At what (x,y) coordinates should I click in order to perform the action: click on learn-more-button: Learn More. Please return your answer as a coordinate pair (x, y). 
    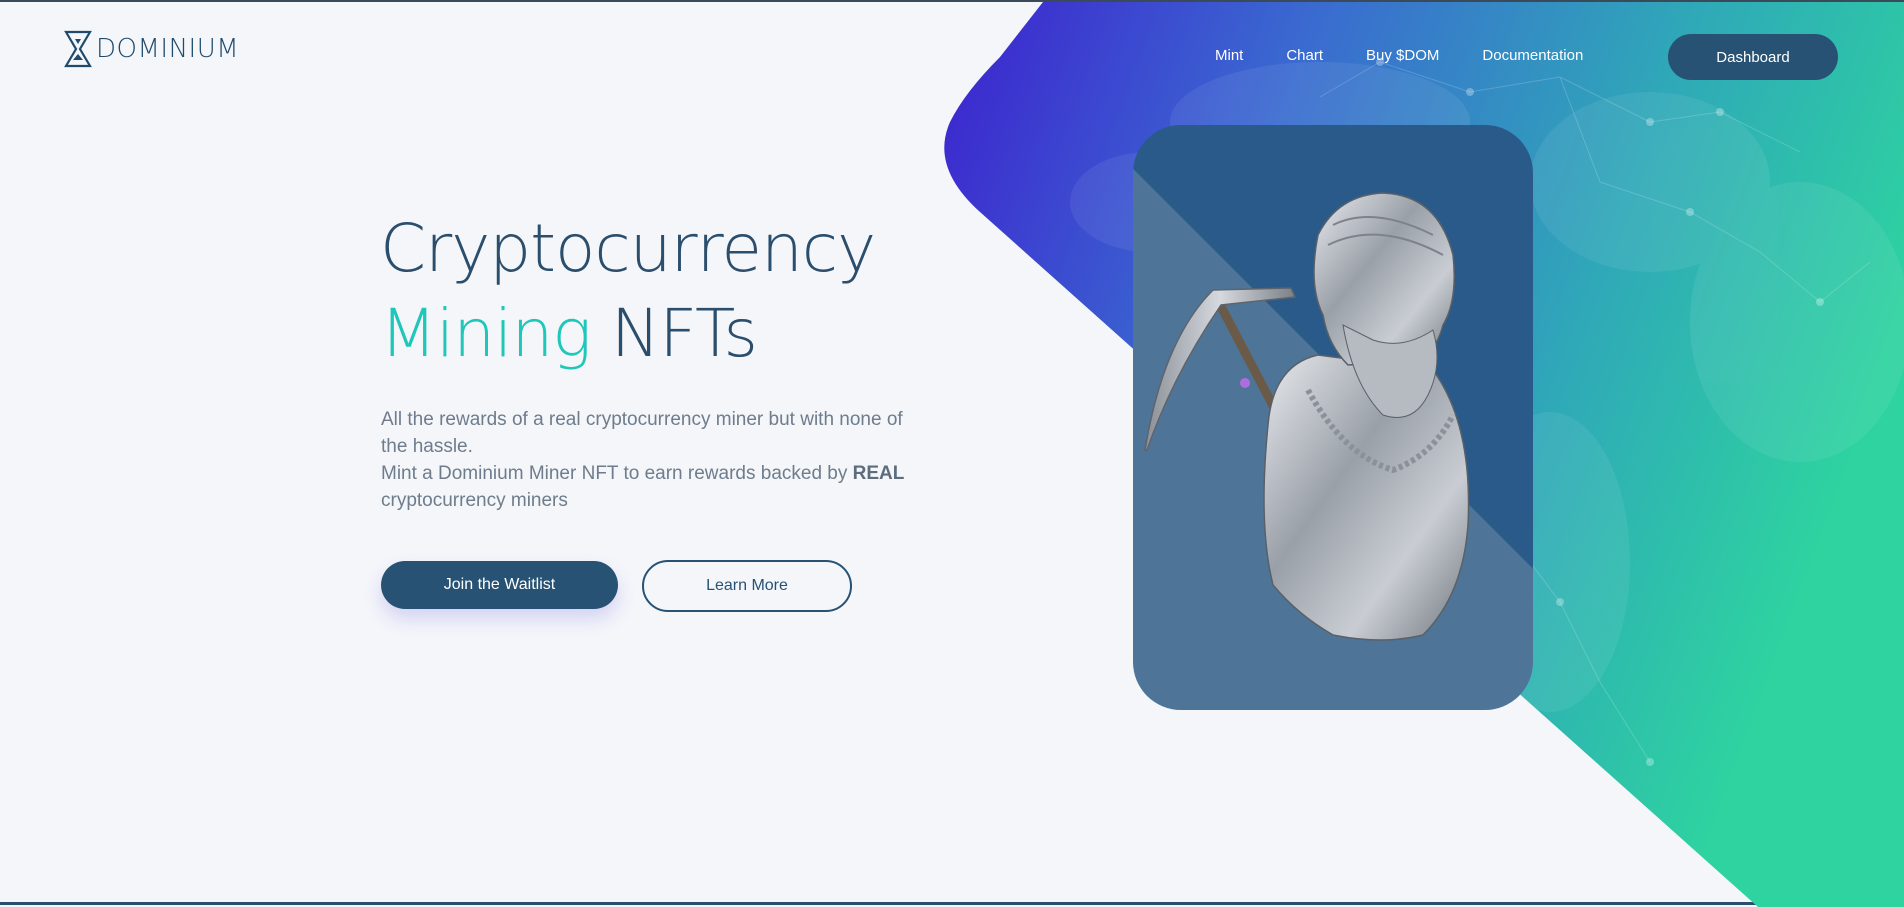
    Looking at the image, I should click on (747, 586).